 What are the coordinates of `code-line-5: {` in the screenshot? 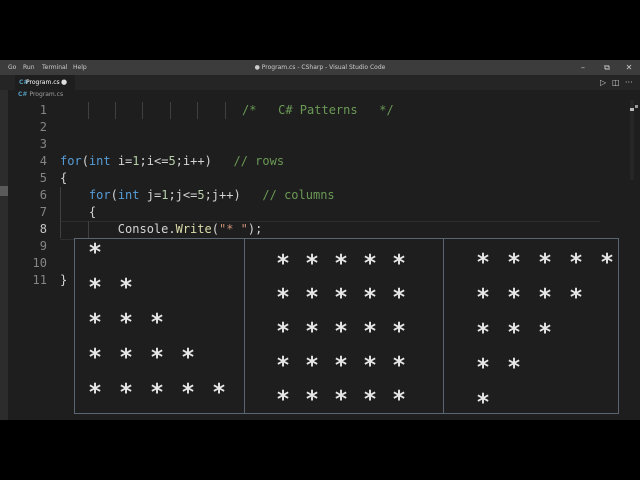 It's located at (63, 178).